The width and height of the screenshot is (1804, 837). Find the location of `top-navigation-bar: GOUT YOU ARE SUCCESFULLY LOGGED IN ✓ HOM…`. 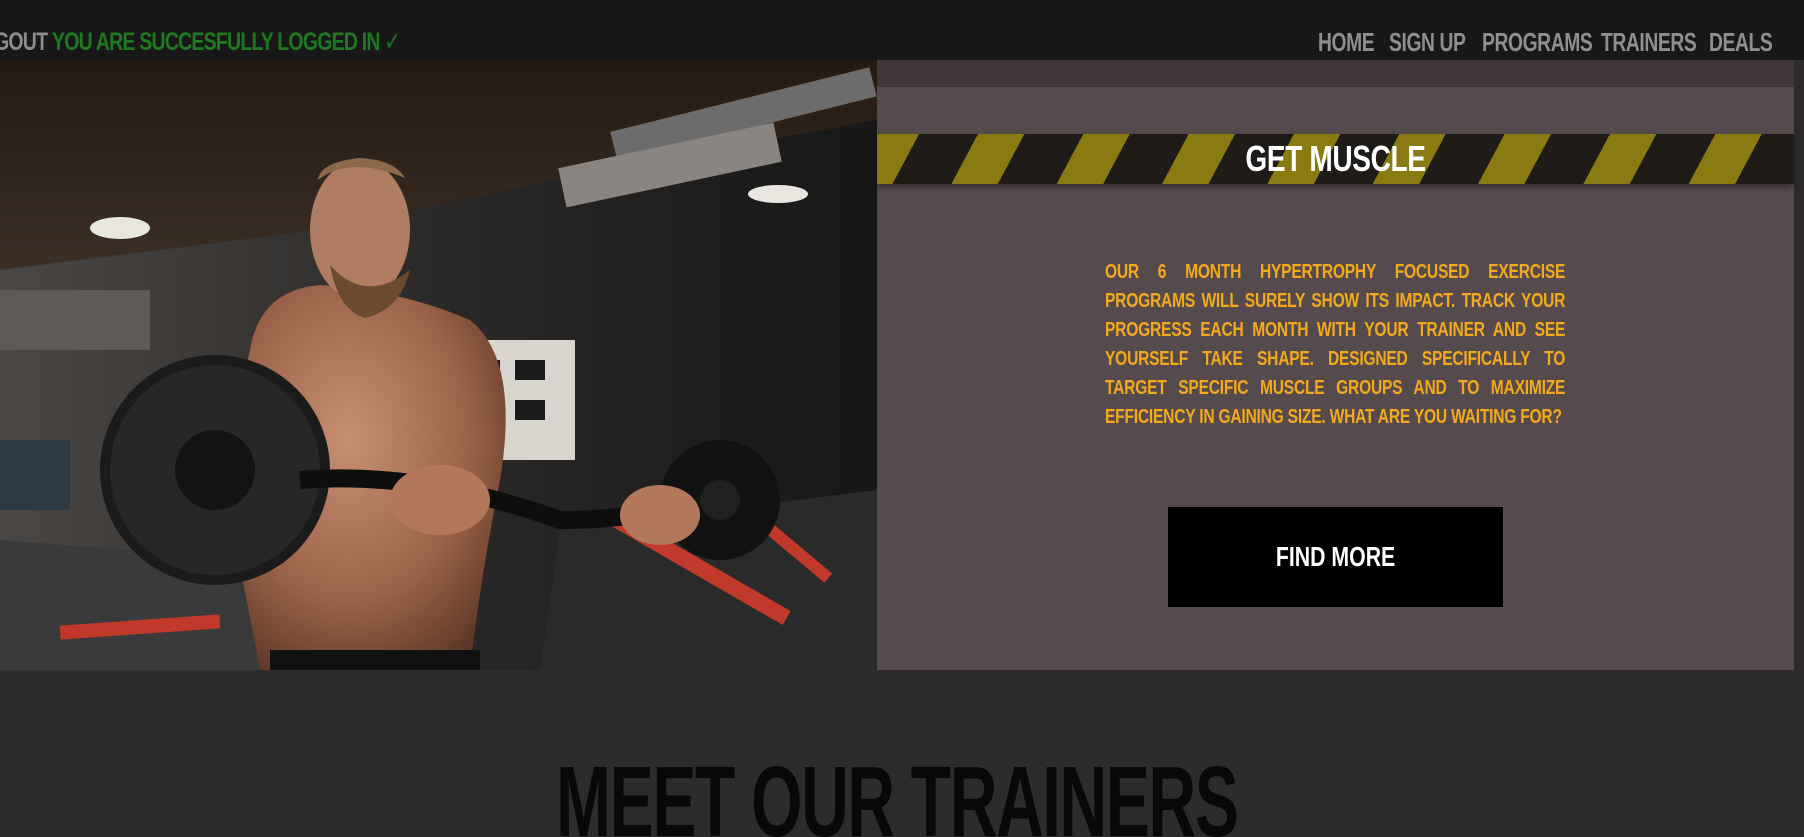

top-navigation-bar: GOUT YOU ARE SUCCESFULLY LOGGED IN ✓ HOM… is located at coordinates (902, 30).